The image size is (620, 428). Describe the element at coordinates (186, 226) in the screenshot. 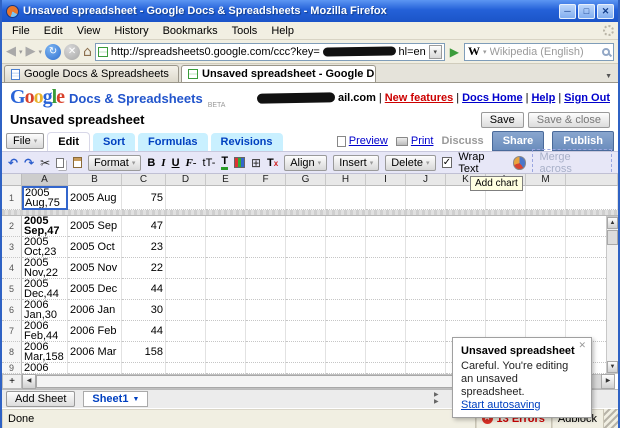

I see `cell-D2` at that location.